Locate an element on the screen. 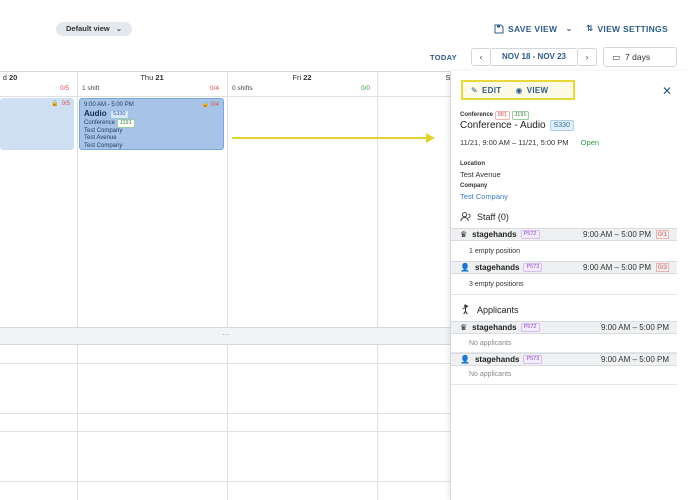  shift-count-badge: 0/5 is located at coordinates (65, 88).